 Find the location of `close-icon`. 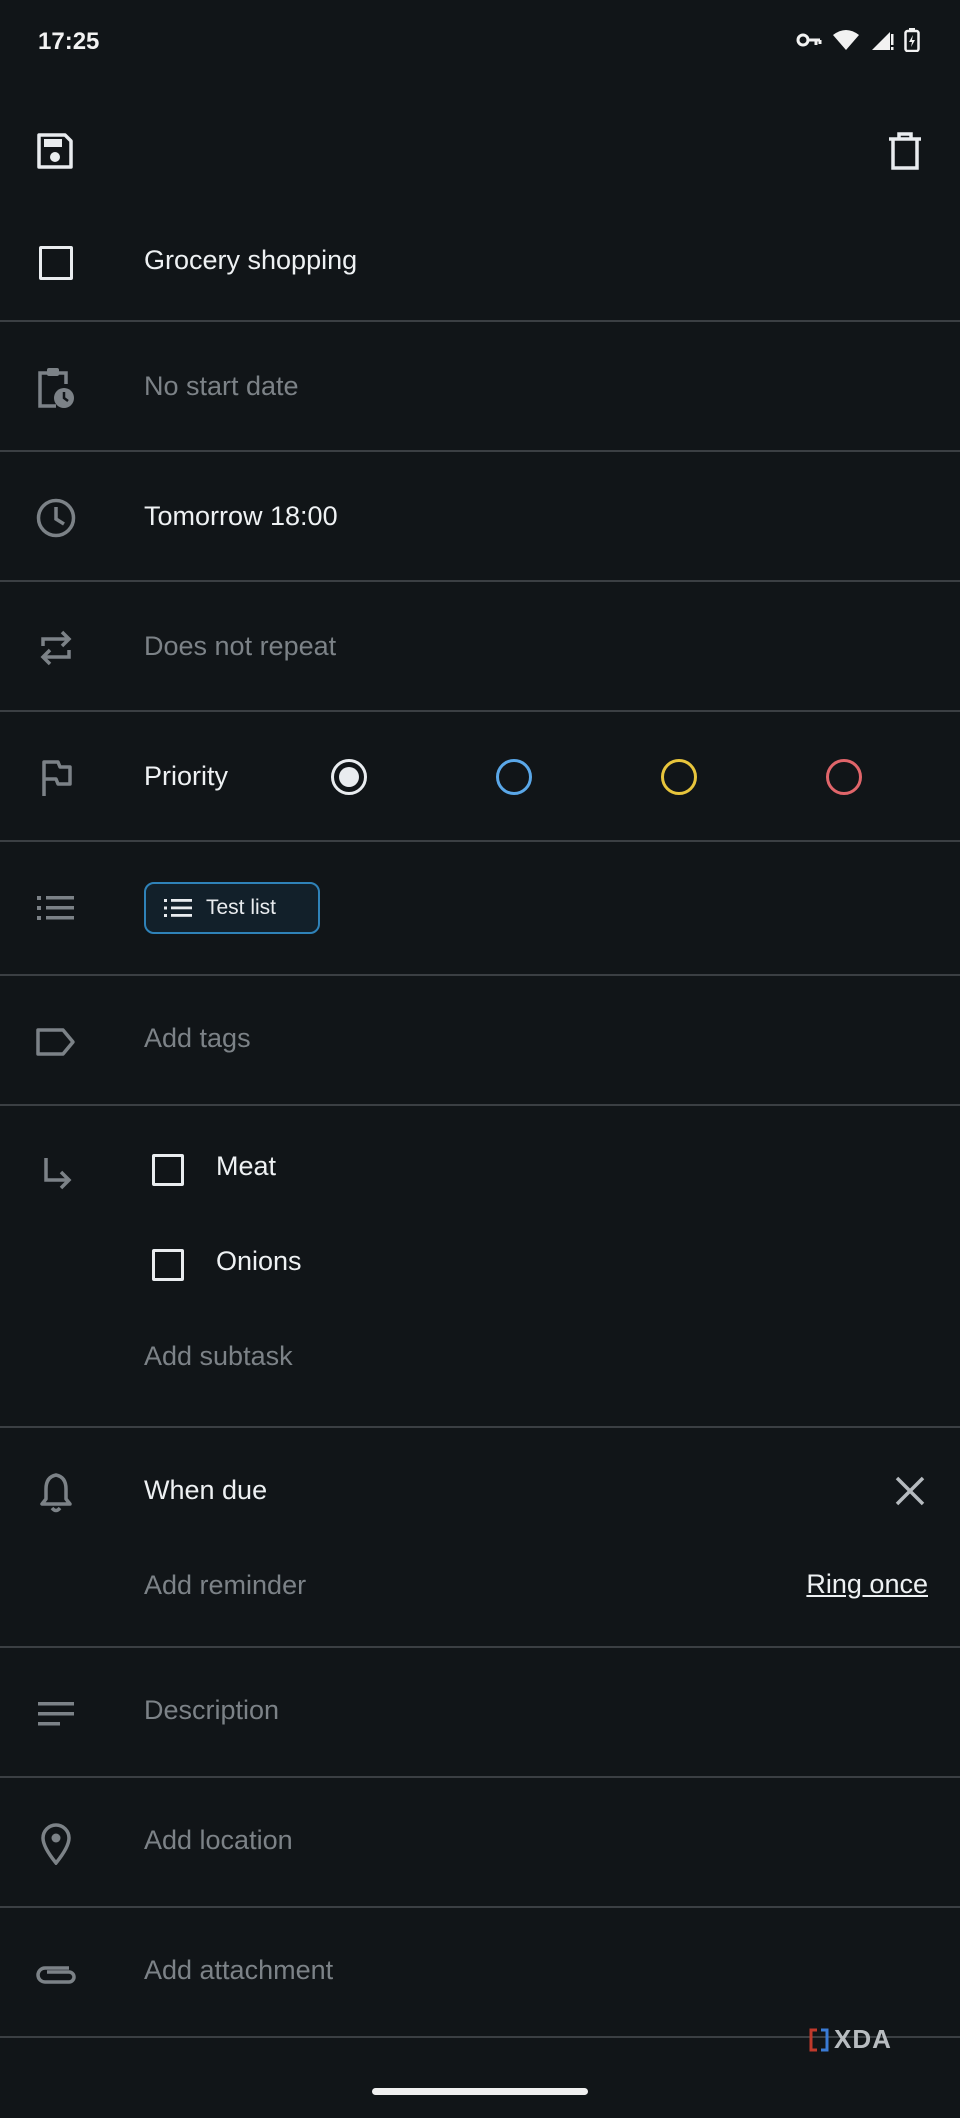

close-icon is located at coordinates (910, 1491).